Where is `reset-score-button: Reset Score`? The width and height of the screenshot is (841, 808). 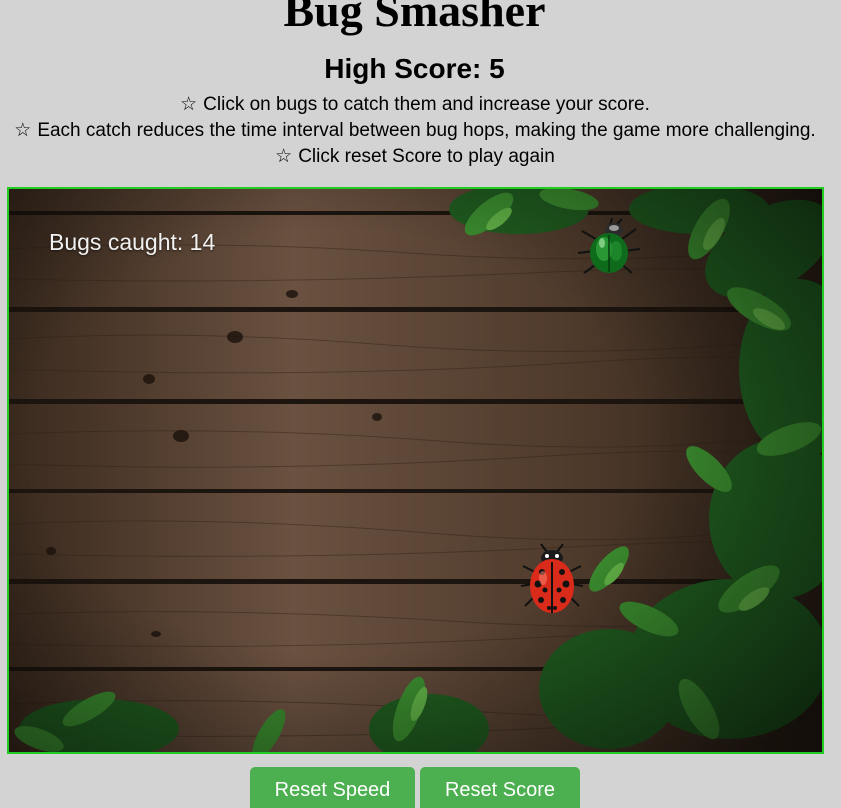
reset-score-button: Reset Score is located at coordinates (500, 787).